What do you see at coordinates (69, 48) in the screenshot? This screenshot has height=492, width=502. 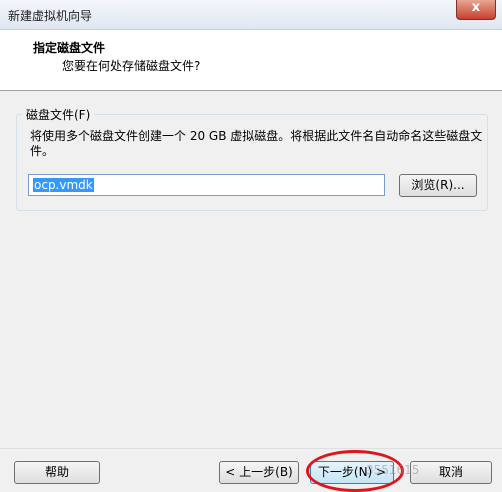 I see `page-title: 指定磁盘文件` at bounding box center [69, 48].